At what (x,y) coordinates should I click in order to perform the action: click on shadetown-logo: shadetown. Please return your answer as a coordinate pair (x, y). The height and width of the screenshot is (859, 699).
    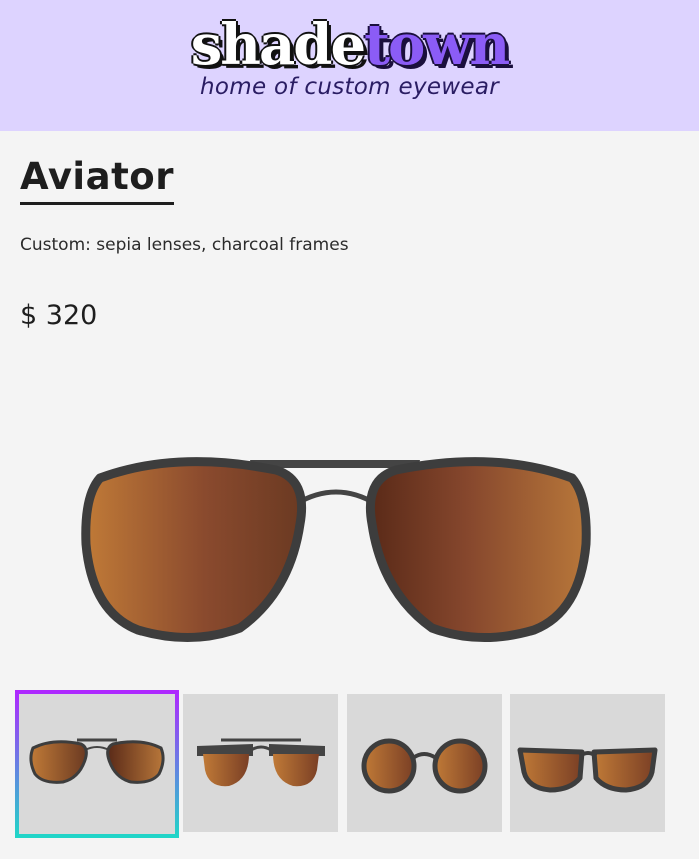
    Looking at the image, I should click on (349, 45).